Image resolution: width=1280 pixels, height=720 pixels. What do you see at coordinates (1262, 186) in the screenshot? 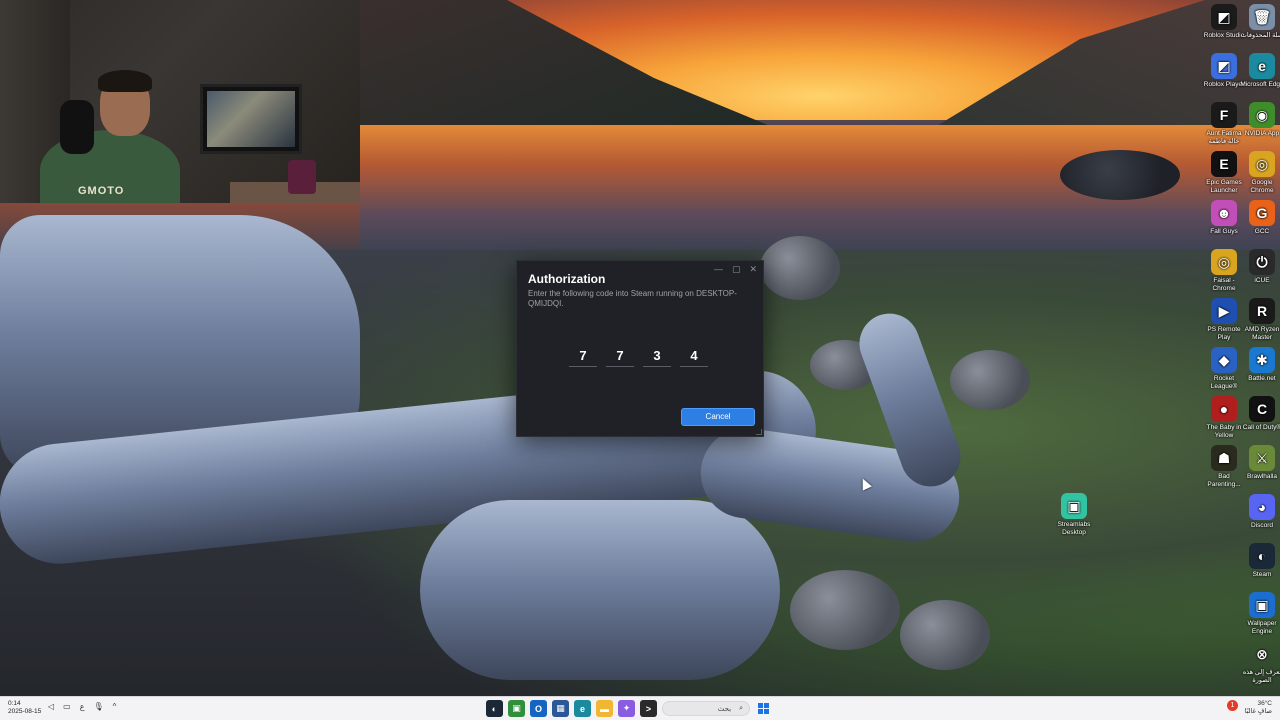
I see `desktop-icon-label: Google Chrome` at bounding box center [1262, 186].